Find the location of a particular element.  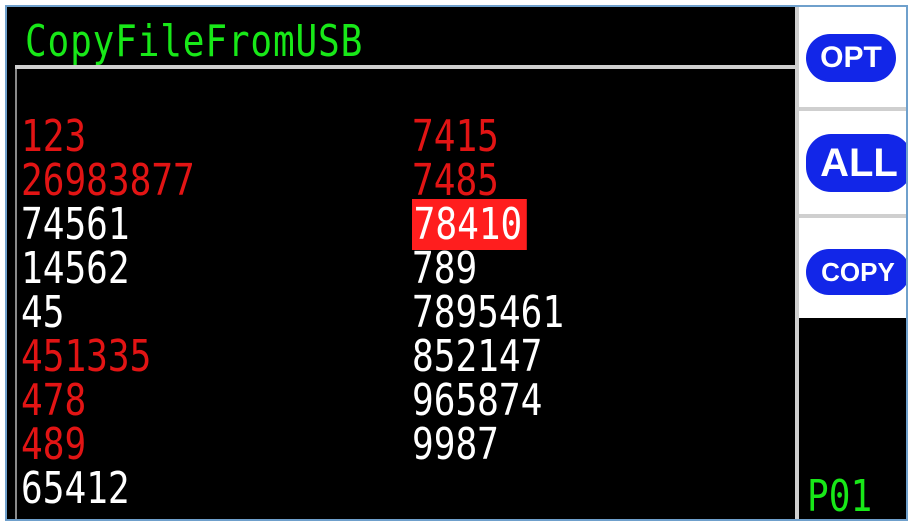

copy-button-label: COPY is located at coordinates (857, 272).